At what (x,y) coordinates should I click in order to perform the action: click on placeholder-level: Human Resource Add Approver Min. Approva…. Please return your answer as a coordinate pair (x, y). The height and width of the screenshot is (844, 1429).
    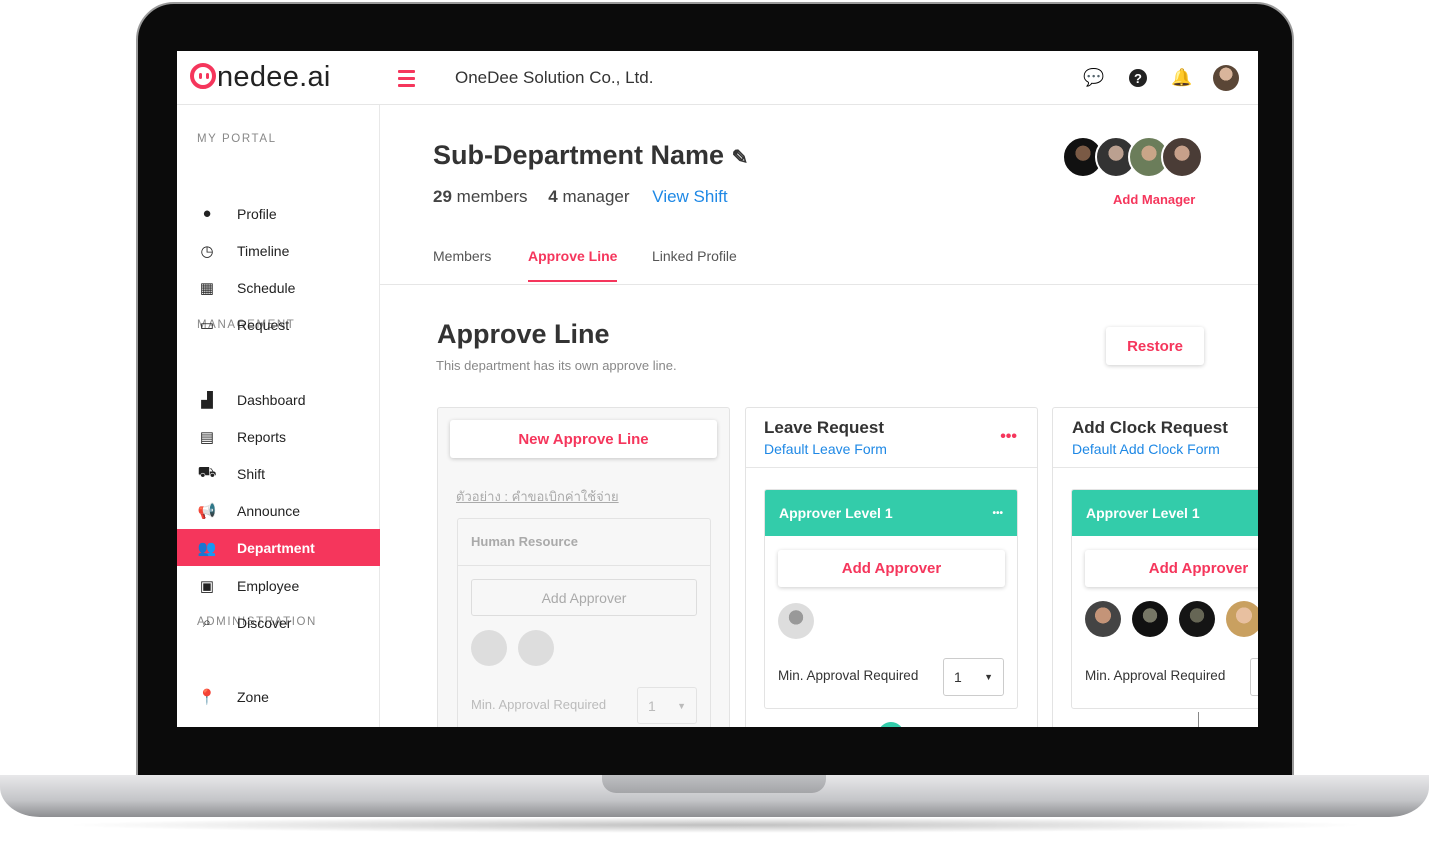
    Looking at the image, I should click on (584, 622).